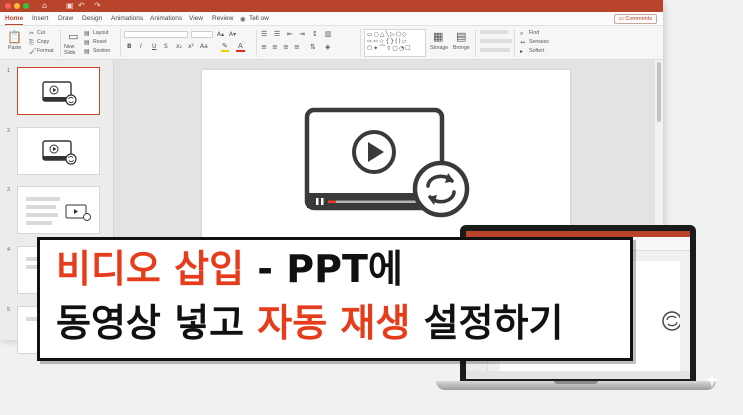  Describe the element at coordinates (521, 34) in the screenshot. I see `find-icon: ⌕` at that location.